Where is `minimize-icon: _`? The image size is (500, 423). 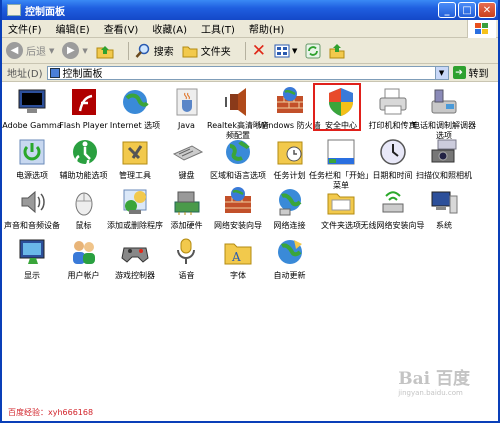 minimize-icon: _ is located at coordinates (447, 10).